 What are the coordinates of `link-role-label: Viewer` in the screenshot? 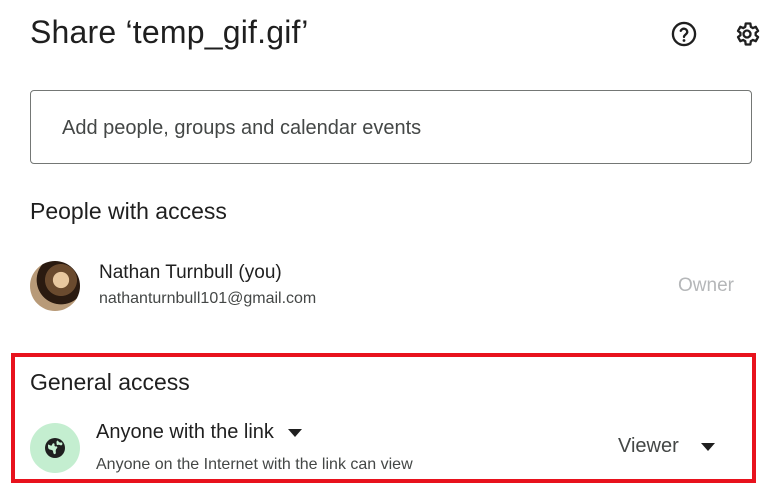 It's located at (648, 446).